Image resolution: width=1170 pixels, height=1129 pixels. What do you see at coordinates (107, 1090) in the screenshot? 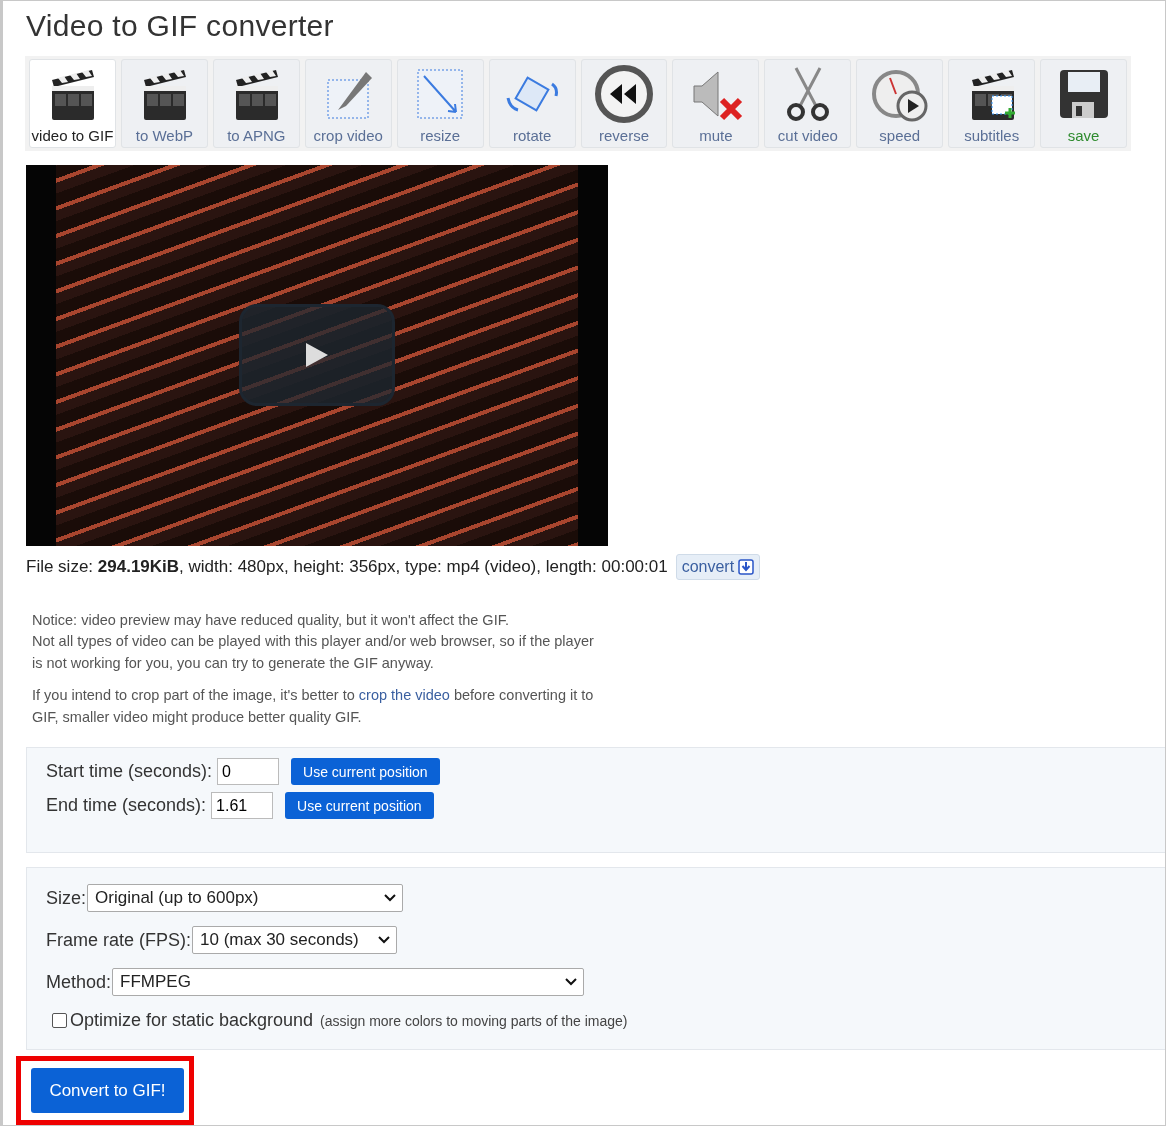
I see `convert-to-gif-button: Convert to GIF!` at bounding box center [107, 1090].